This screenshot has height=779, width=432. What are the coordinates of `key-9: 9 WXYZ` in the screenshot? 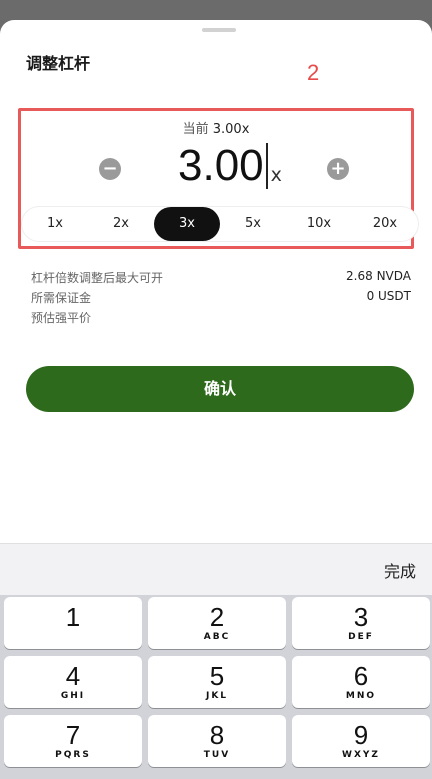 It's located at (361, 741).